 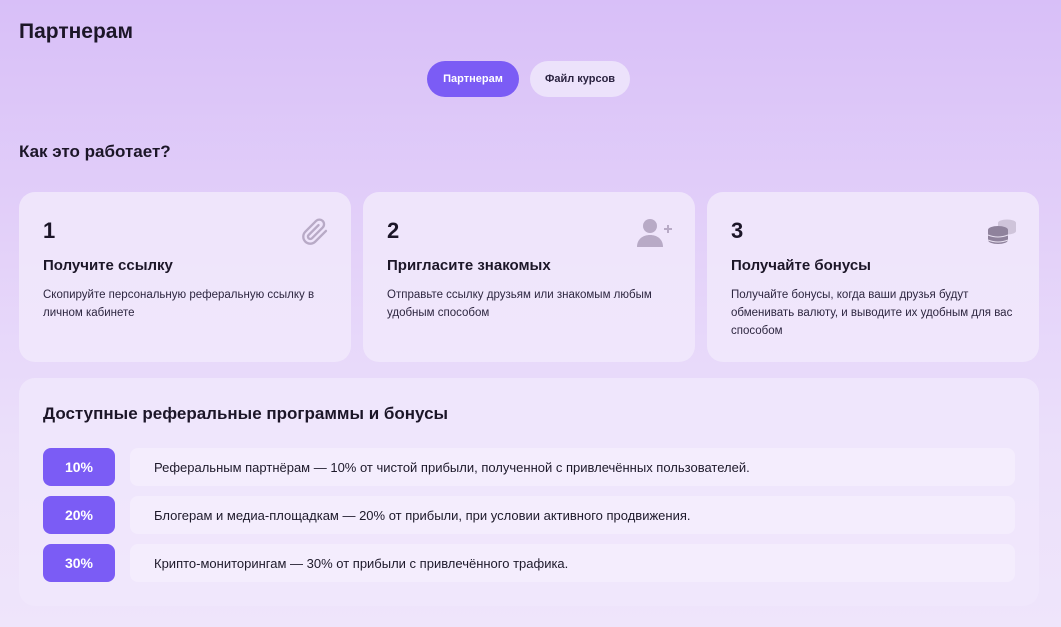 I want to click on percent-badge: 30%, so click(x=79, y=563).